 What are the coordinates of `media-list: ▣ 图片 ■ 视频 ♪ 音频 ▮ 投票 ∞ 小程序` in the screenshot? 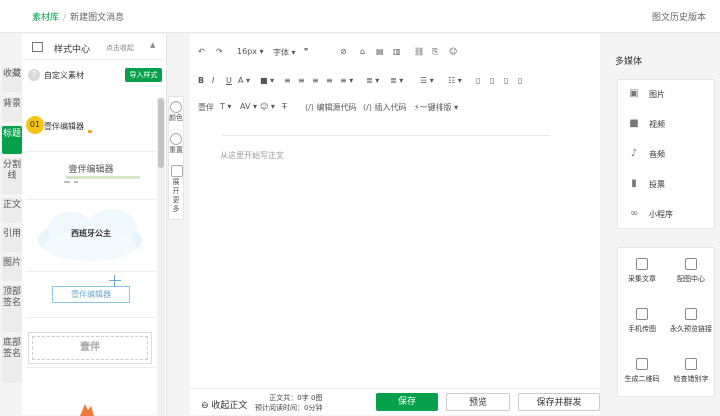 It's located at (666, 154).